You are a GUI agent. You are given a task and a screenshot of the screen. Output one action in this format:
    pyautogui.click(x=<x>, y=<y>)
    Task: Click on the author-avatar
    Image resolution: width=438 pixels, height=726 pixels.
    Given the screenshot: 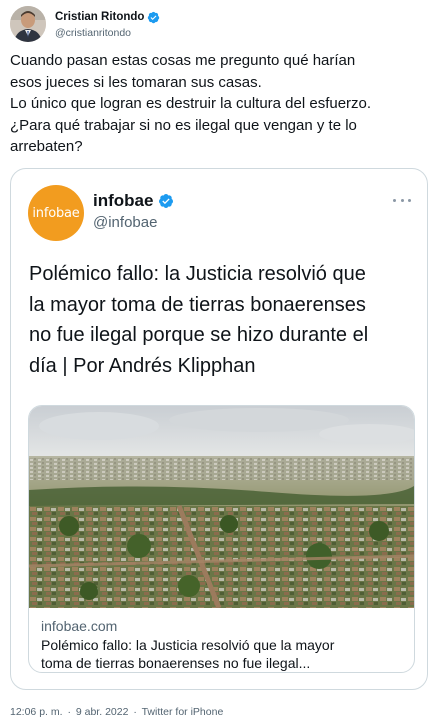 What is the action you would take?
    pyautogui.click(x=28, y=24)
    